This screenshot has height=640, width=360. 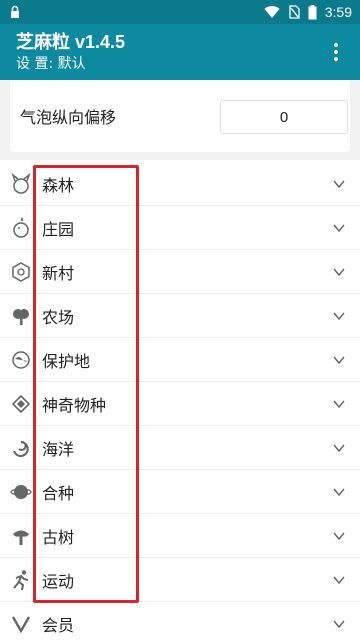 I want to click on battery-icon, so click(x=312, y=11).